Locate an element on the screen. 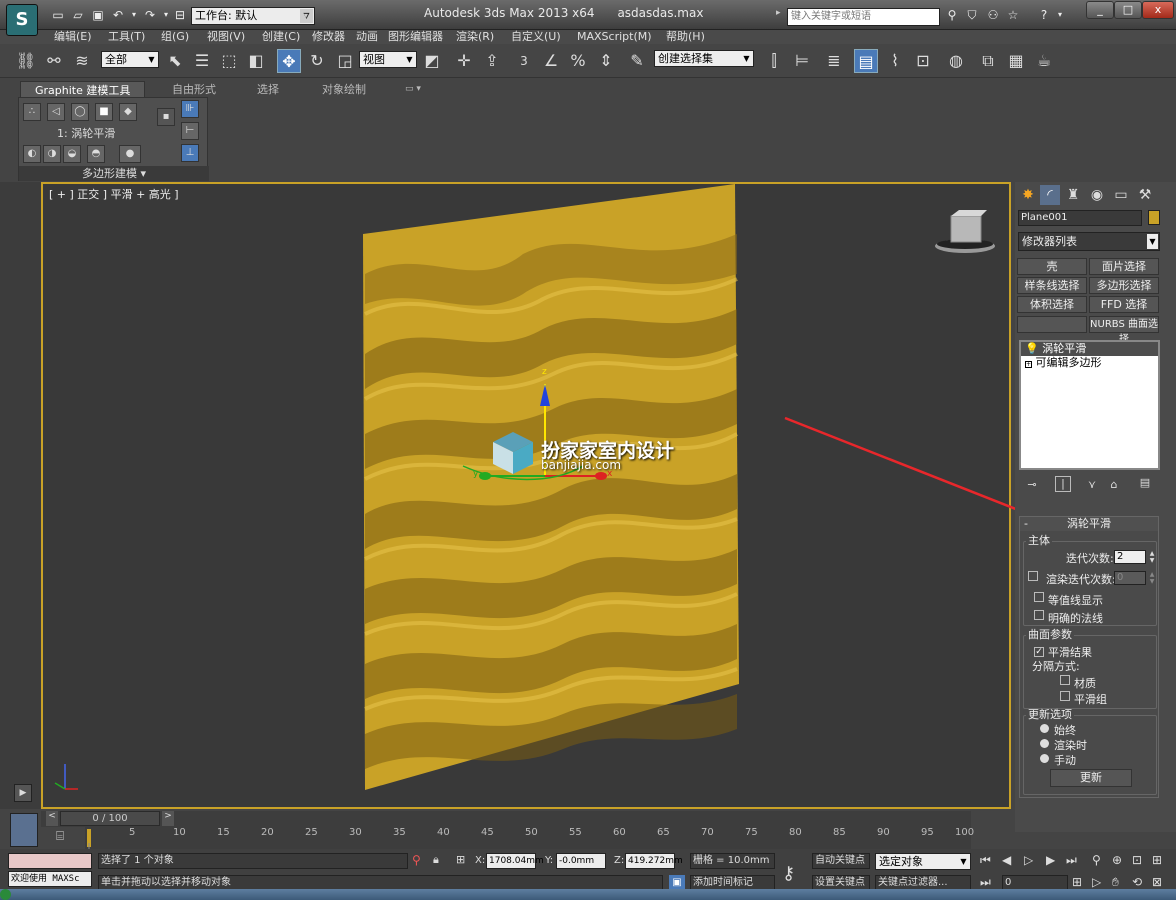 The height and width of the screenshot is (900, 1176). tab-freeform: 自由形式 is located at coordinates (194, 89).